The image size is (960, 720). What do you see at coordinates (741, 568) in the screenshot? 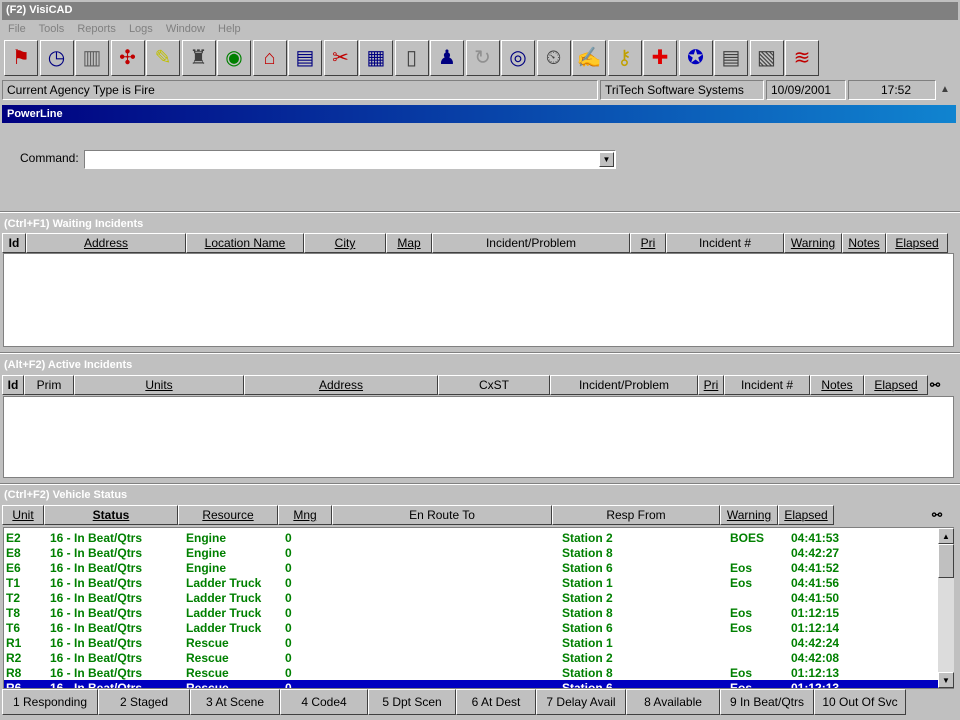
I see `cell-warning: Eos` at bounding box center [741, 568].